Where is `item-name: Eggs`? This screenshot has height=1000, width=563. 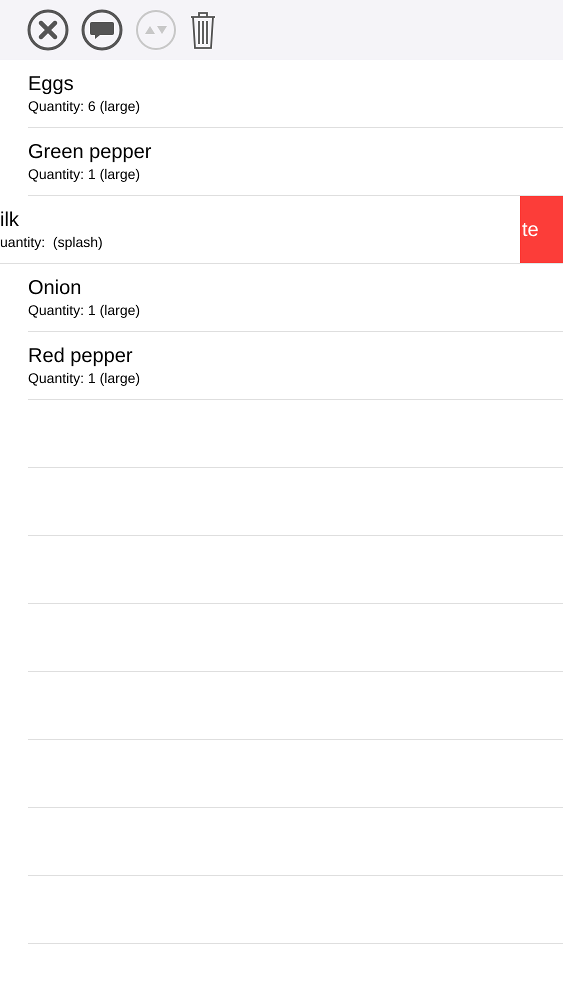 item-name: Eggs is located at coordinates (51, 84).